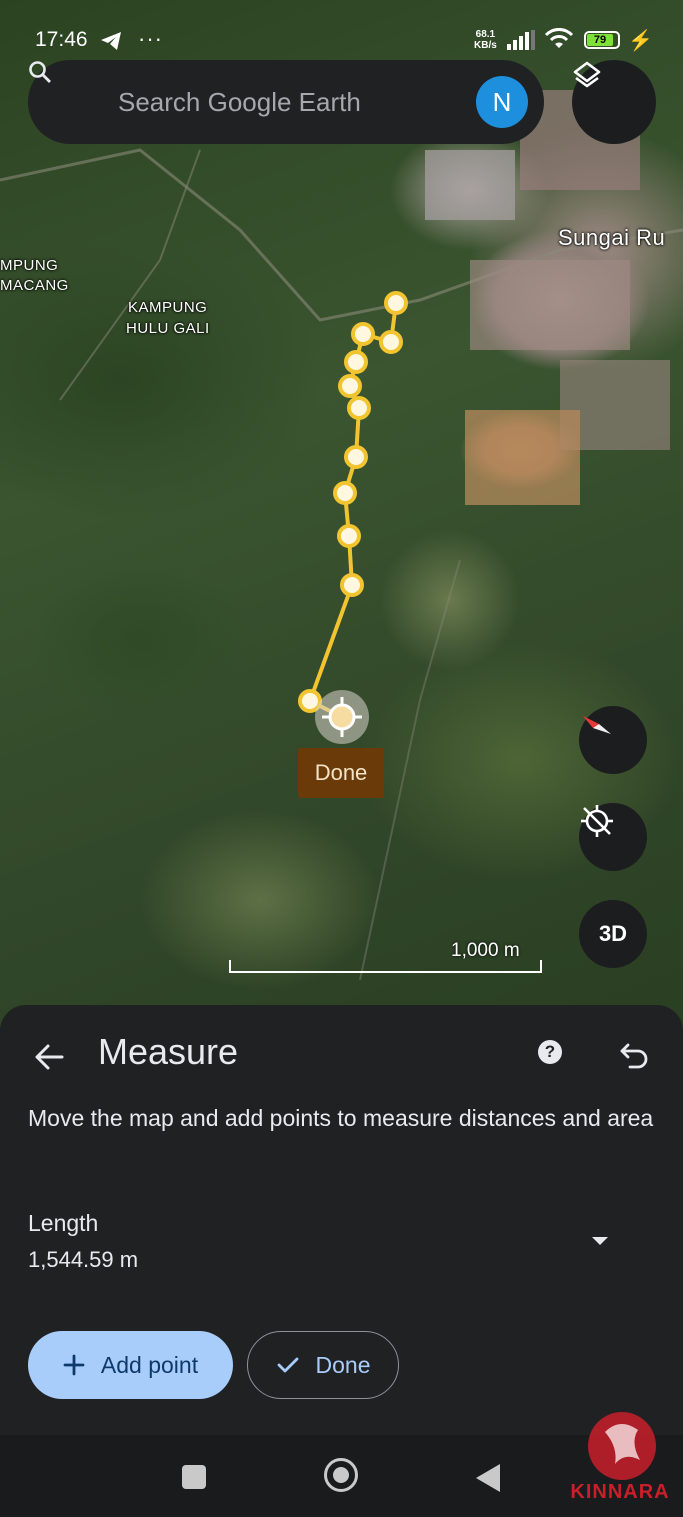 This screenshot has width=683, height=1517. What do you see at coordinates (635, 1054) in the screenshot?
I see `undo-icon` at bounding box center [635, 1054].